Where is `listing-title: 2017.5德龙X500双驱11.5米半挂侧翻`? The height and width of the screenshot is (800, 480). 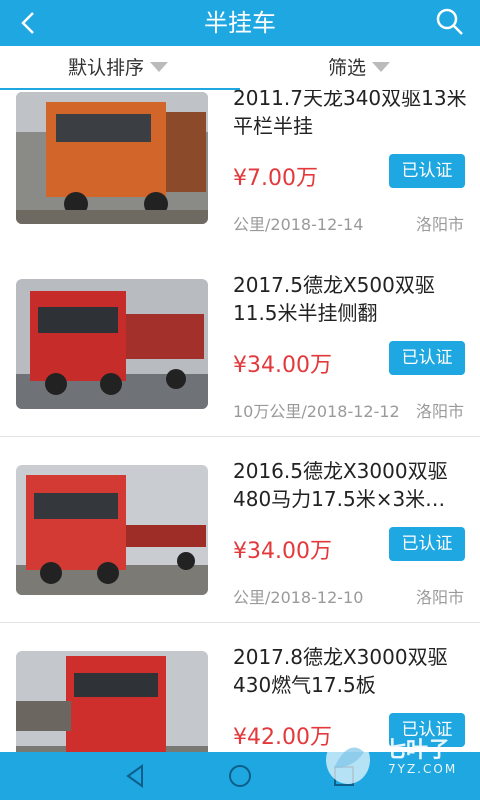
listing-title: 2017.5德龙X500双驱11.5米半挂侧翻 is located at coordinates (351, 299).